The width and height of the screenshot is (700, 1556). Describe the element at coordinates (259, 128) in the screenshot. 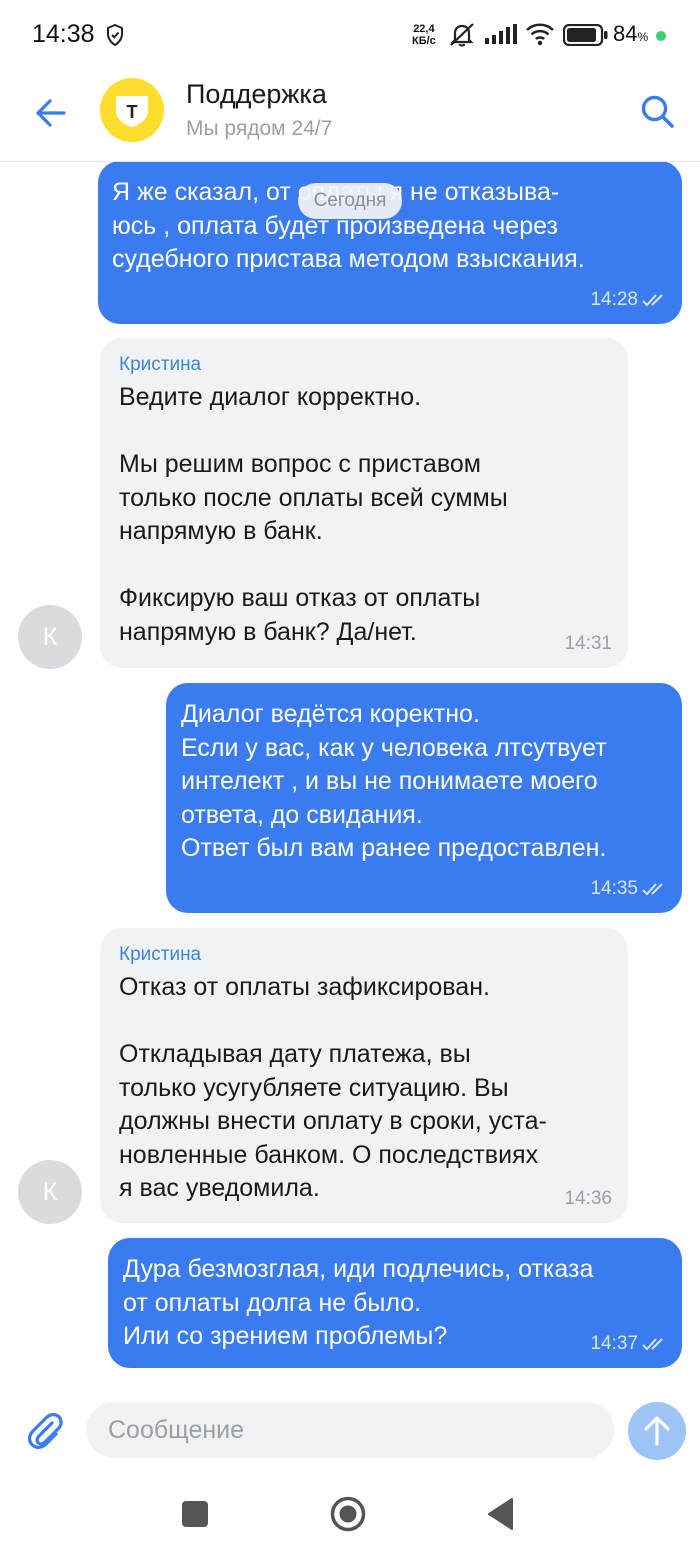

I see `chat-subtitle: Мы рядом 24/7` at that location.